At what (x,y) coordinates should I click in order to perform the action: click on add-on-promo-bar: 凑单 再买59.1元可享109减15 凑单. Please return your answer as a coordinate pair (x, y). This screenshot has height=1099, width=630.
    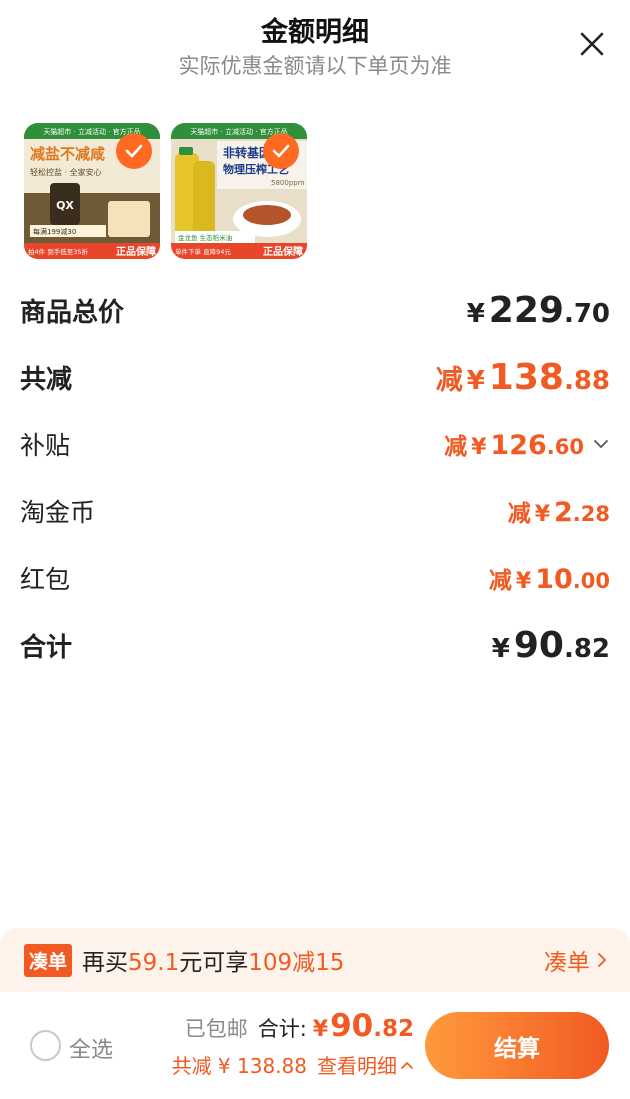
    Looking at the image, I should click on (315, 960).